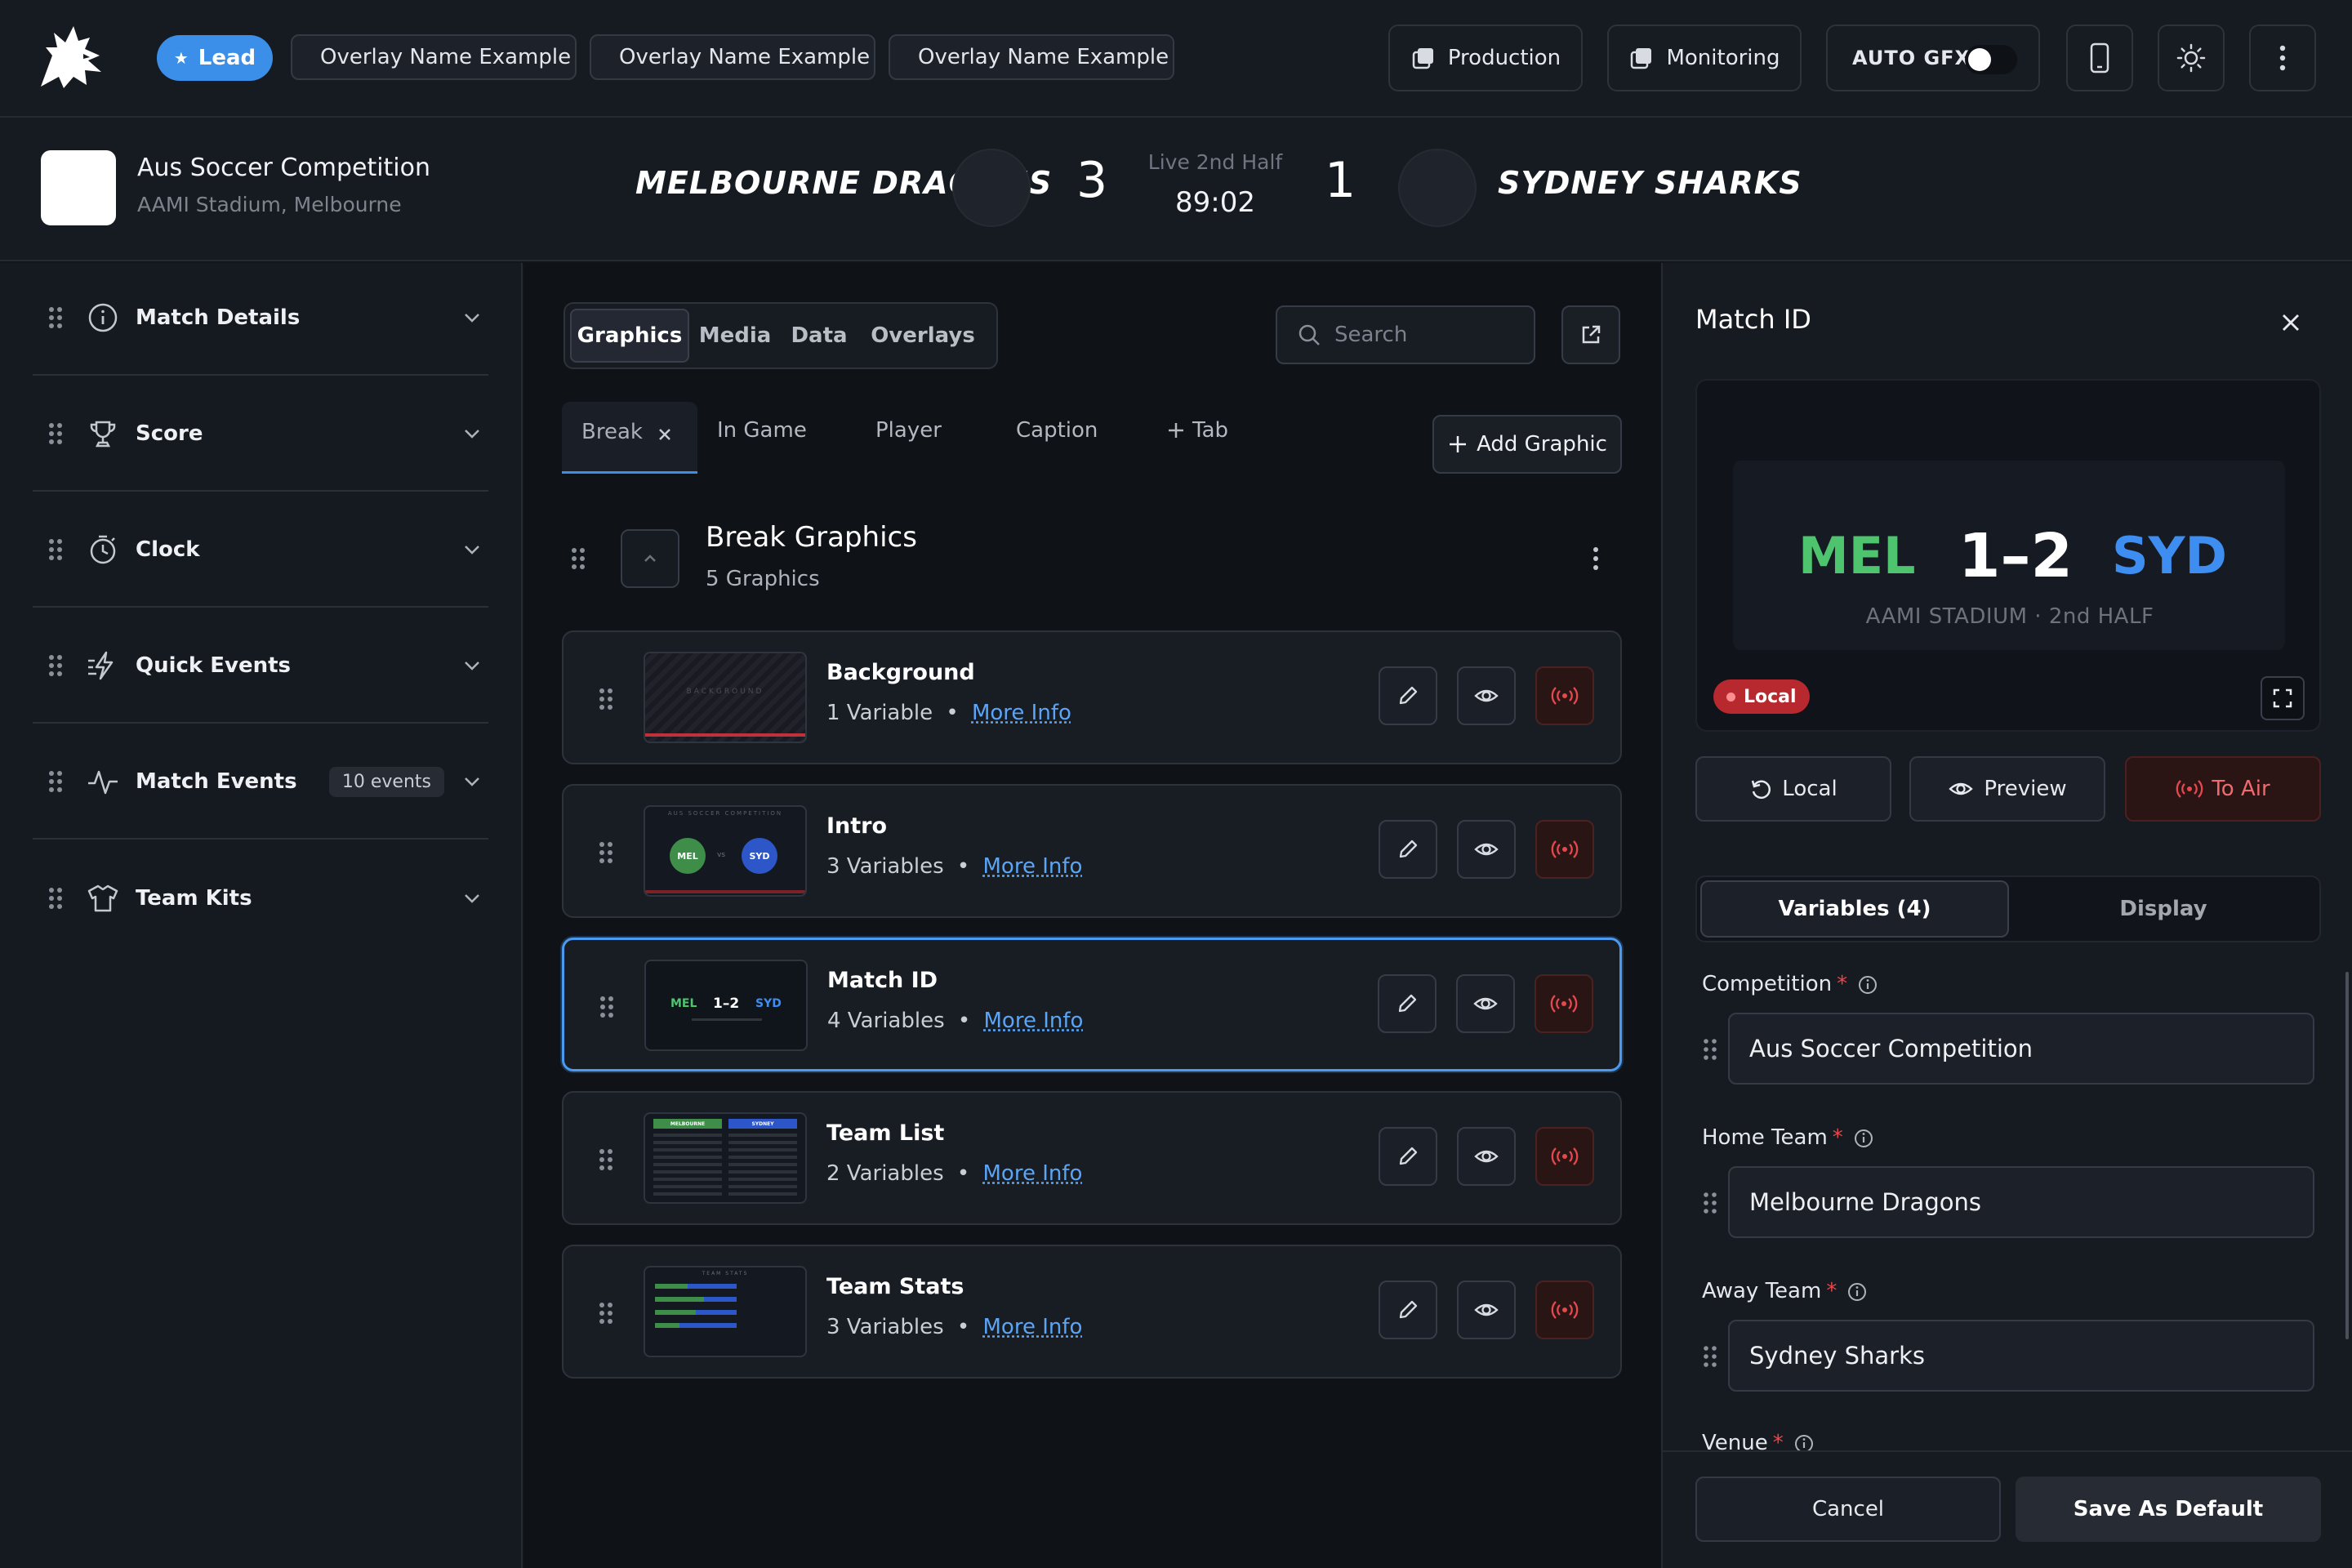  I want to click on sidebar-item-score: Score, so click(260, 434).